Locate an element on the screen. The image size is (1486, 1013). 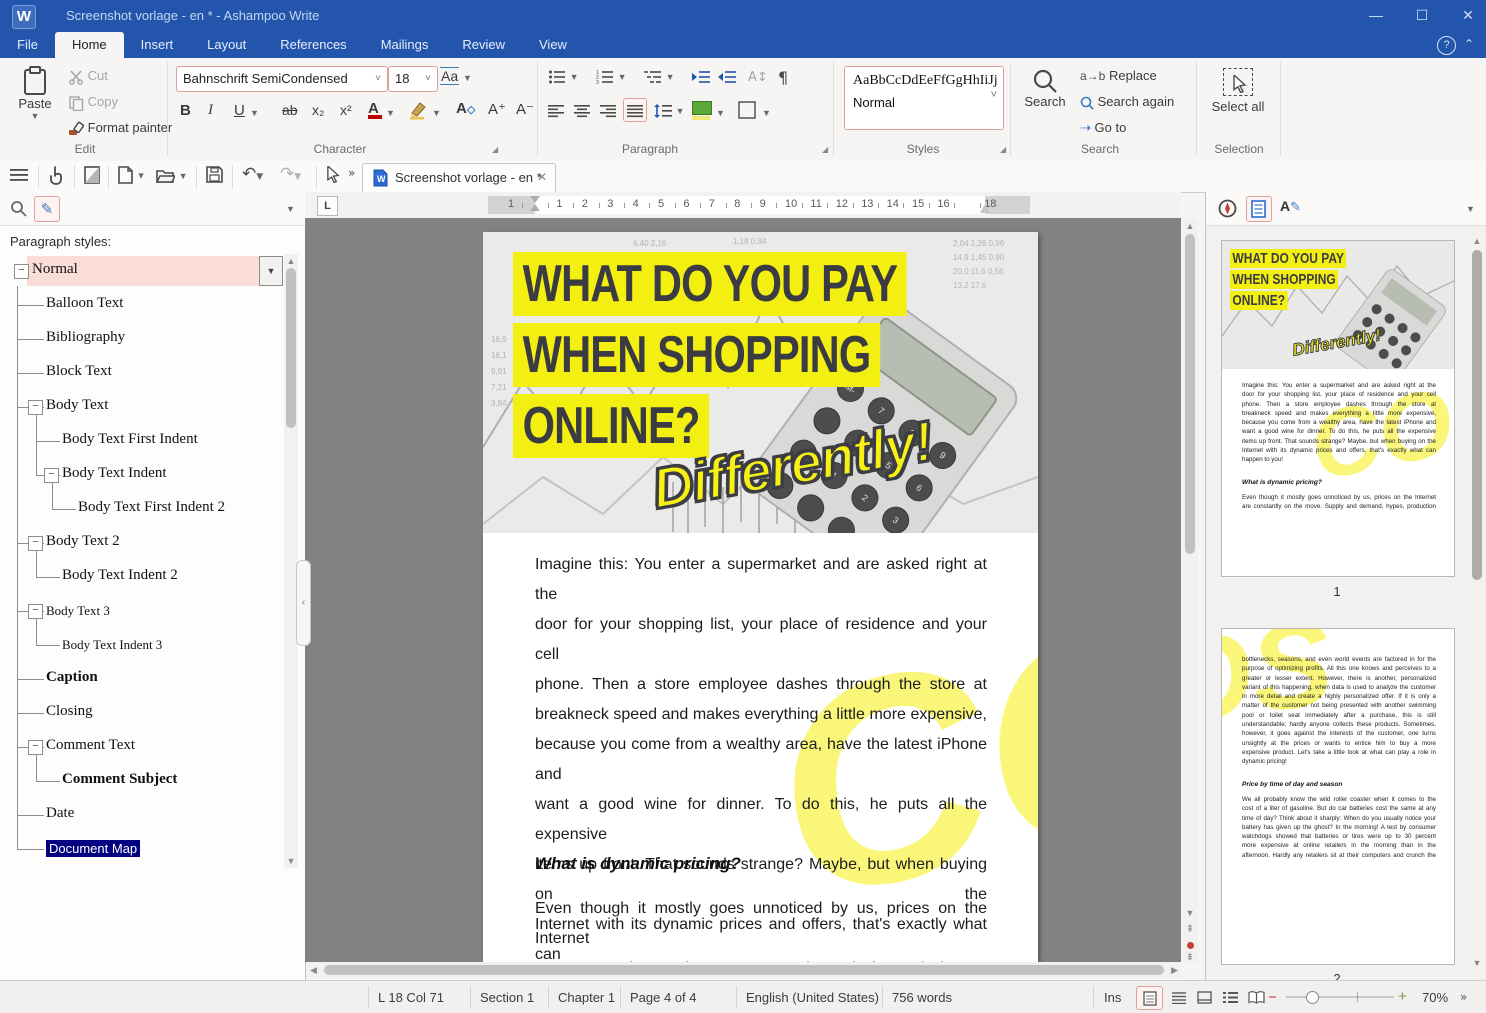
previous-page-button: ⇞ is located at coordinates (1190, 929).